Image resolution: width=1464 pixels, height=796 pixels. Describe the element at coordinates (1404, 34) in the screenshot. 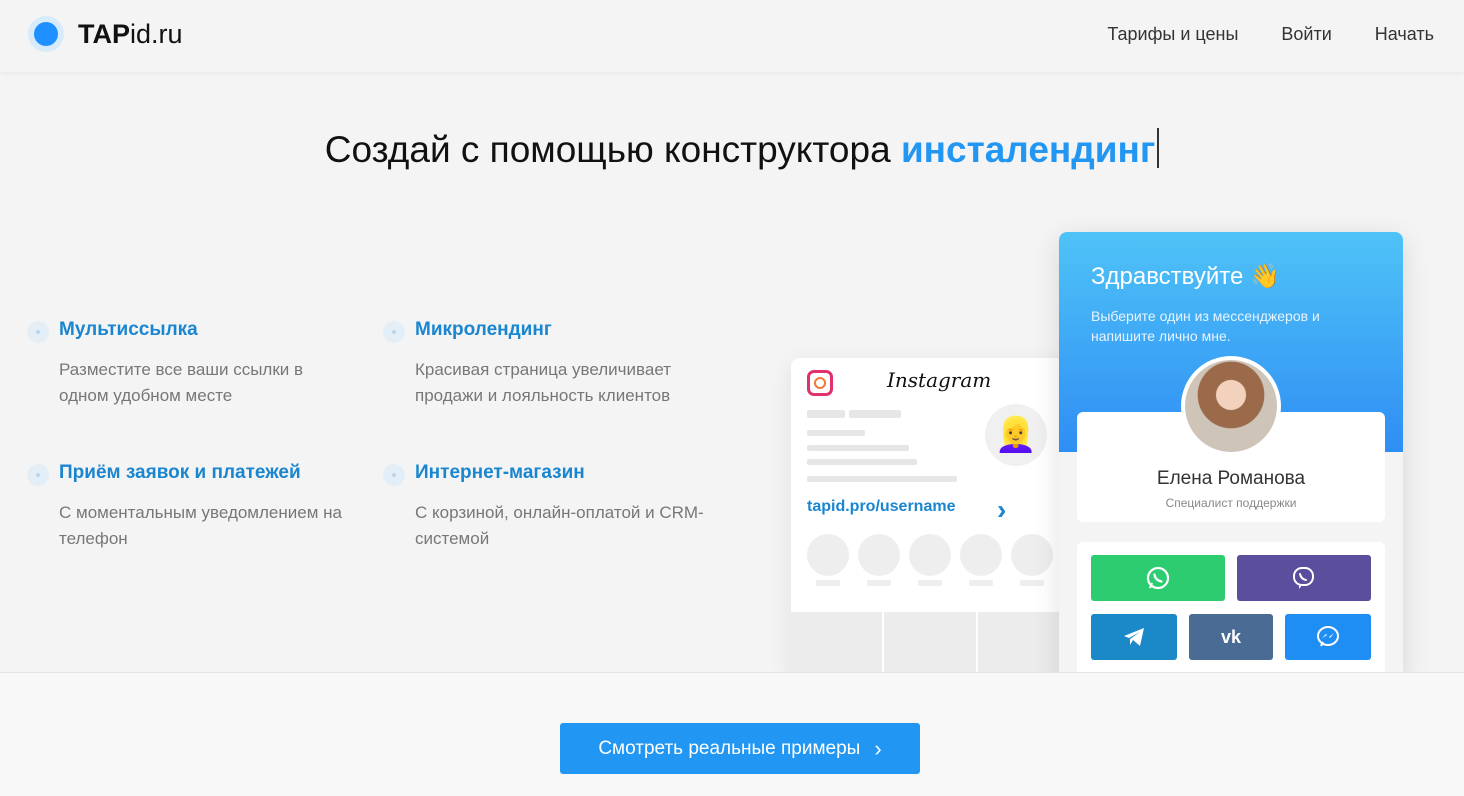

I see `nav-start: Начать` at that location.